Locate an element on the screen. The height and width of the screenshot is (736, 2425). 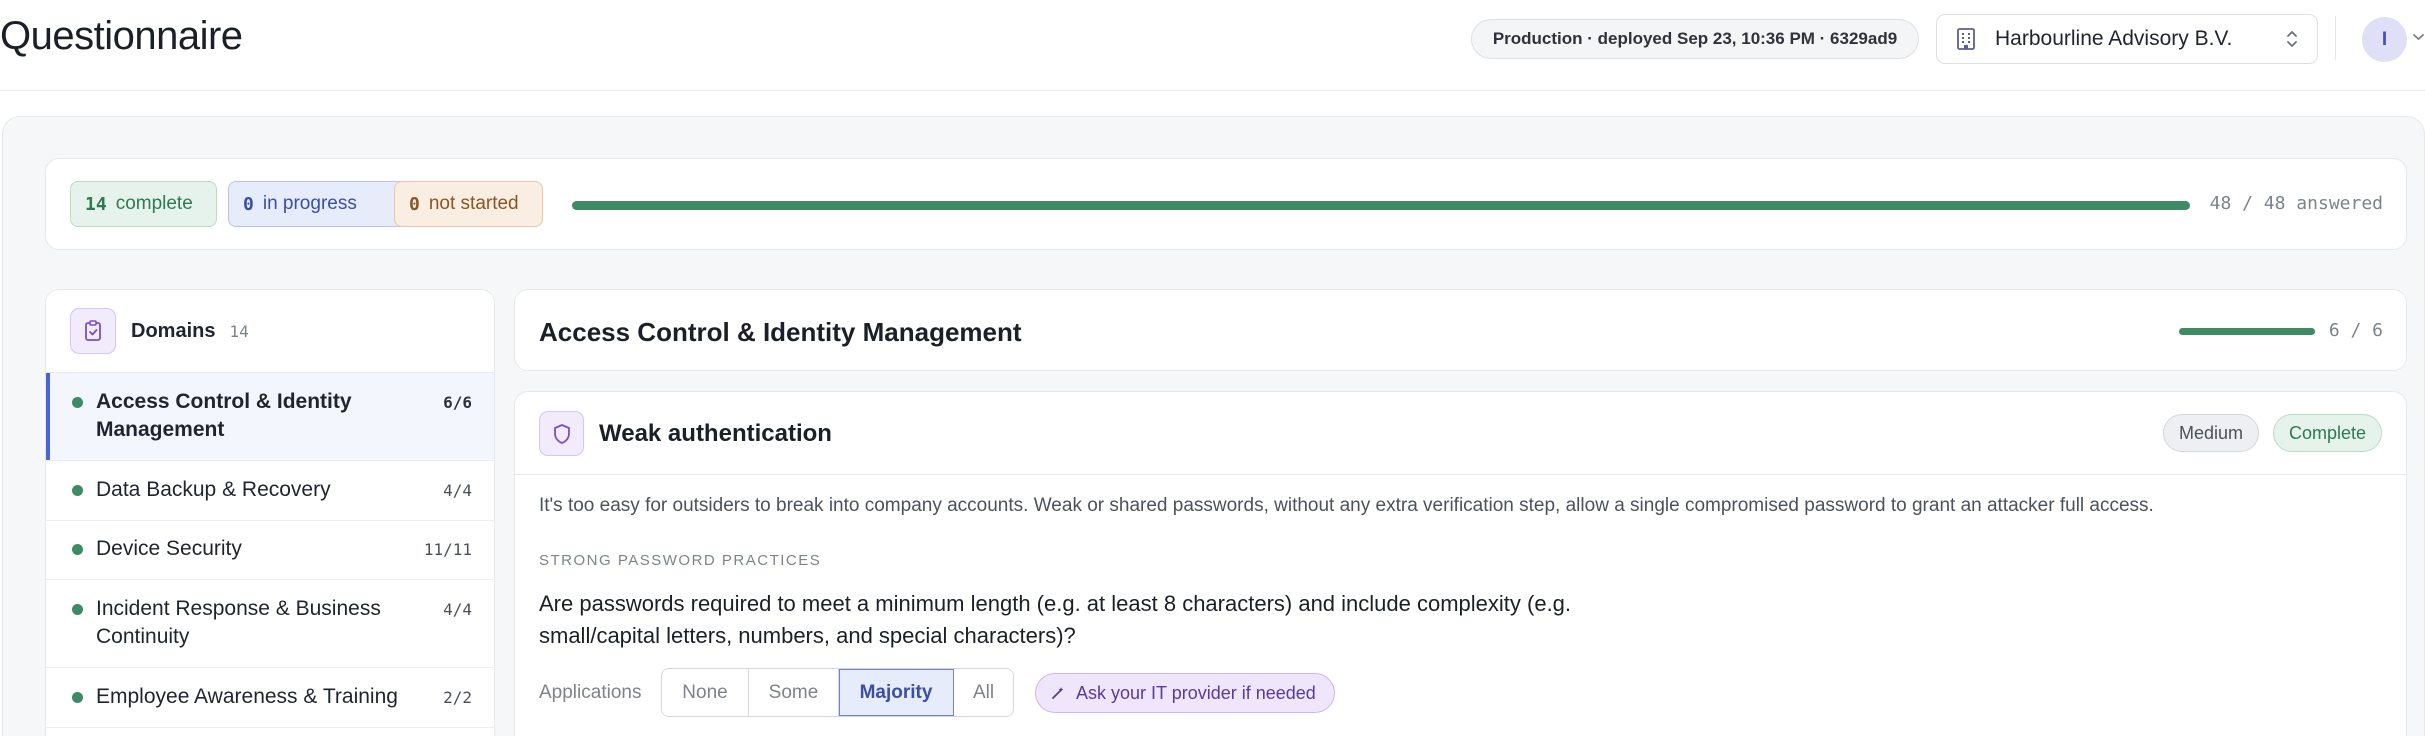
chevron-updown-icon is located at coordinates (2292, 39).